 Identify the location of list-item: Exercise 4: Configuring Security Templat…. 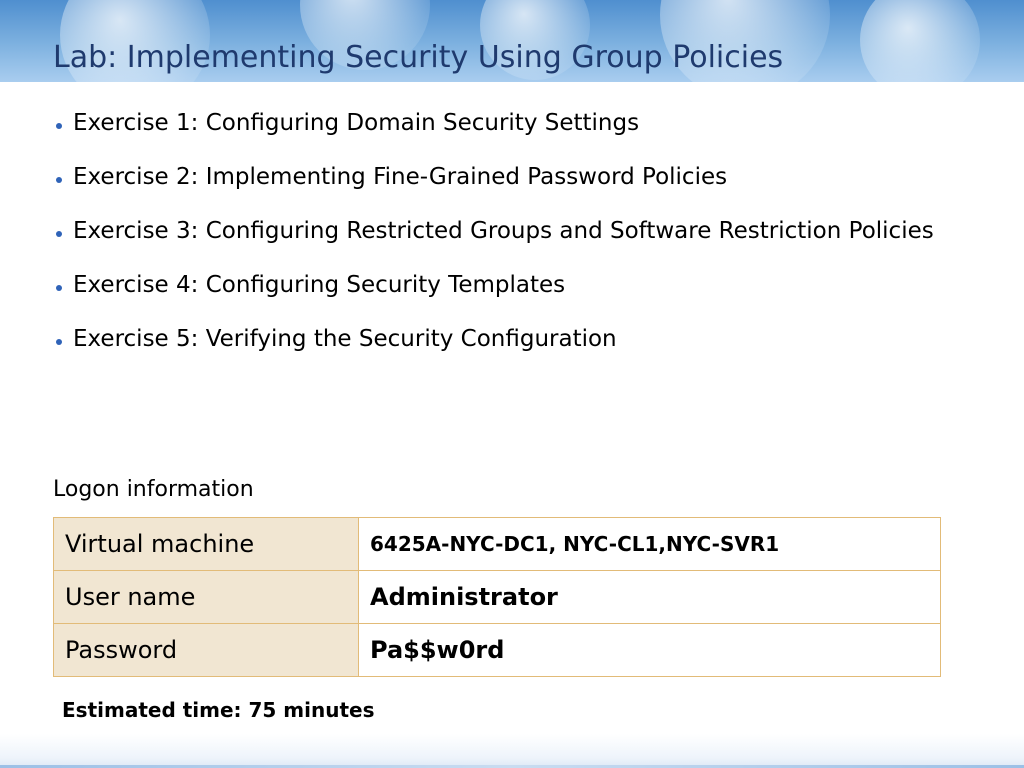
(502, 285).